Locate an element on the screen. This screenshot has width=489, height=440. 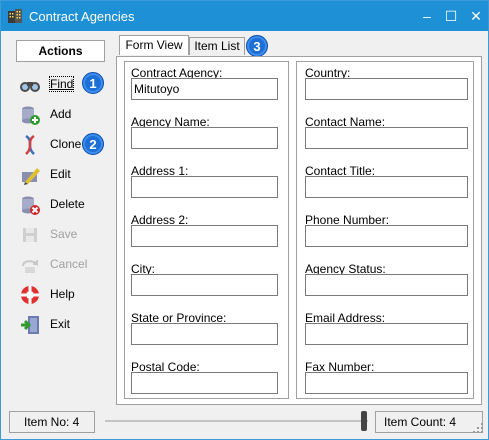
agency-status-input is located at coordinates (386, 285).